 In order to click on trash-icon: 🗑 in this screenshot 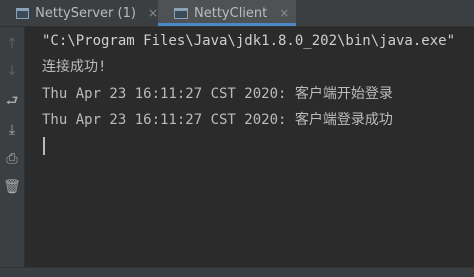, I will do `click(12, 187)`.